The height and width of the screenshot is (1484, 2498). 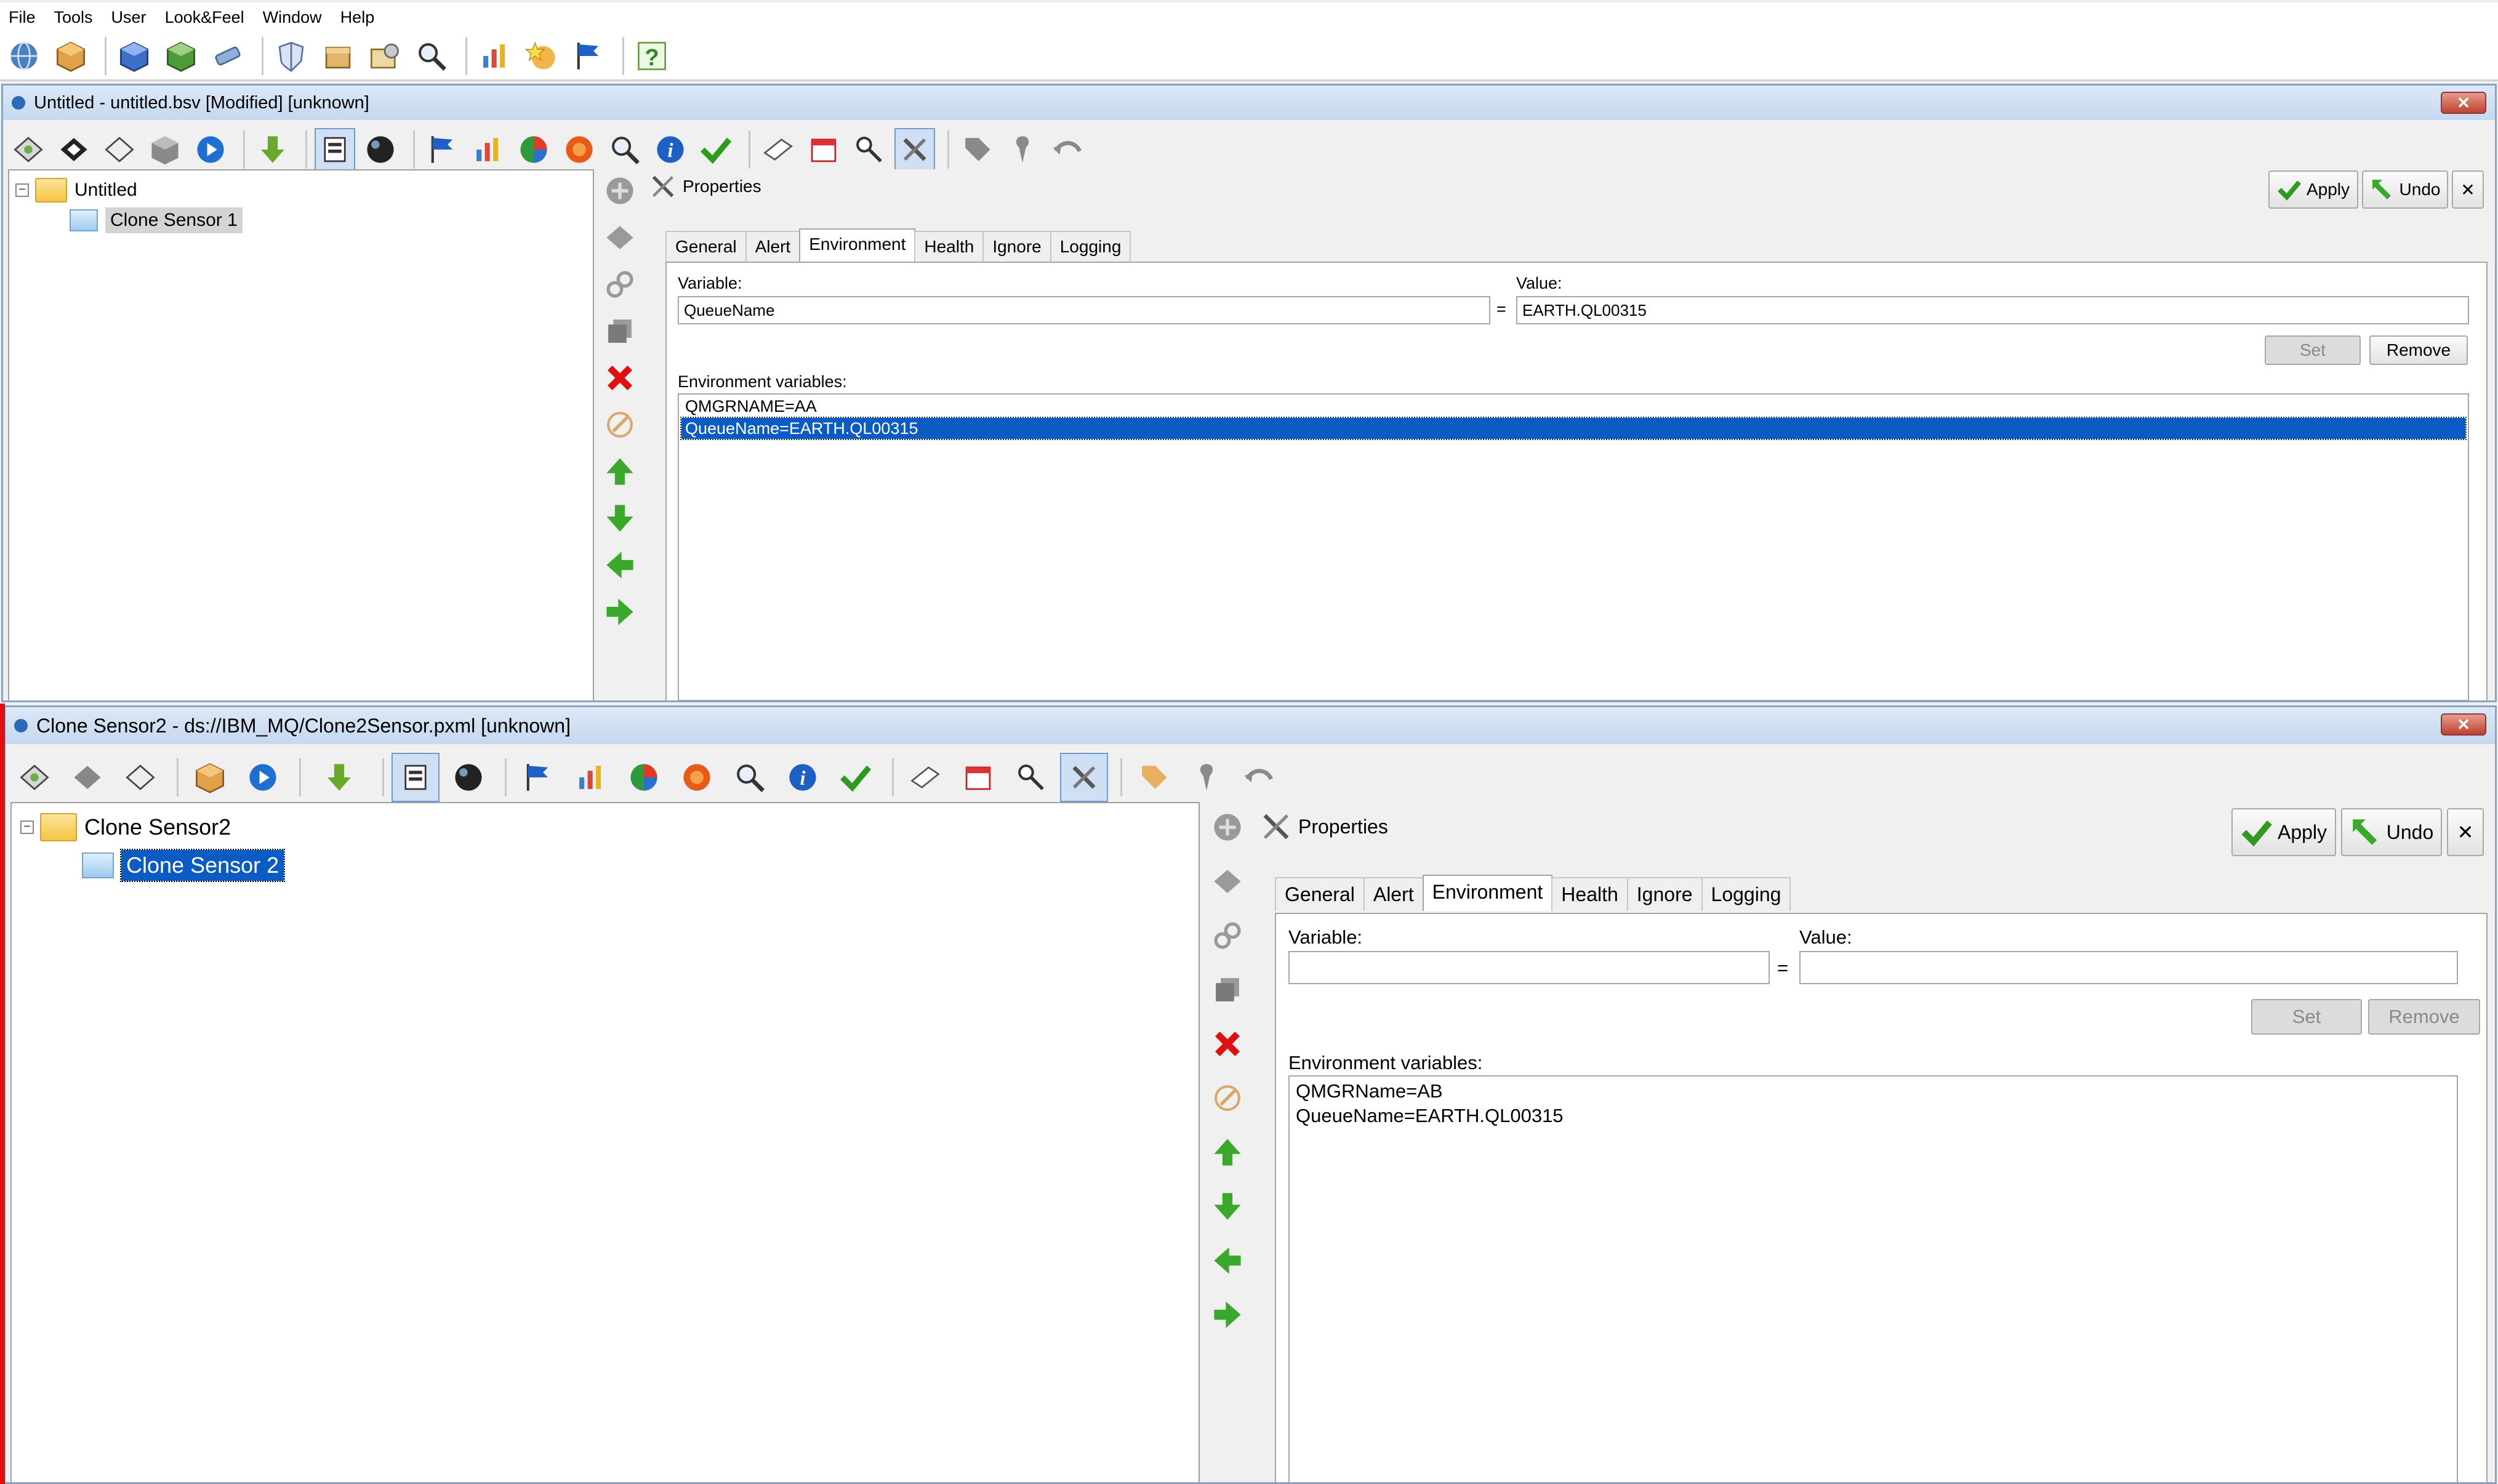 What do you see at coordinates (154, 220) in the screenshot?
I see `tree-child-node: Clone Sensor 1` at bounding box center [154, 220].